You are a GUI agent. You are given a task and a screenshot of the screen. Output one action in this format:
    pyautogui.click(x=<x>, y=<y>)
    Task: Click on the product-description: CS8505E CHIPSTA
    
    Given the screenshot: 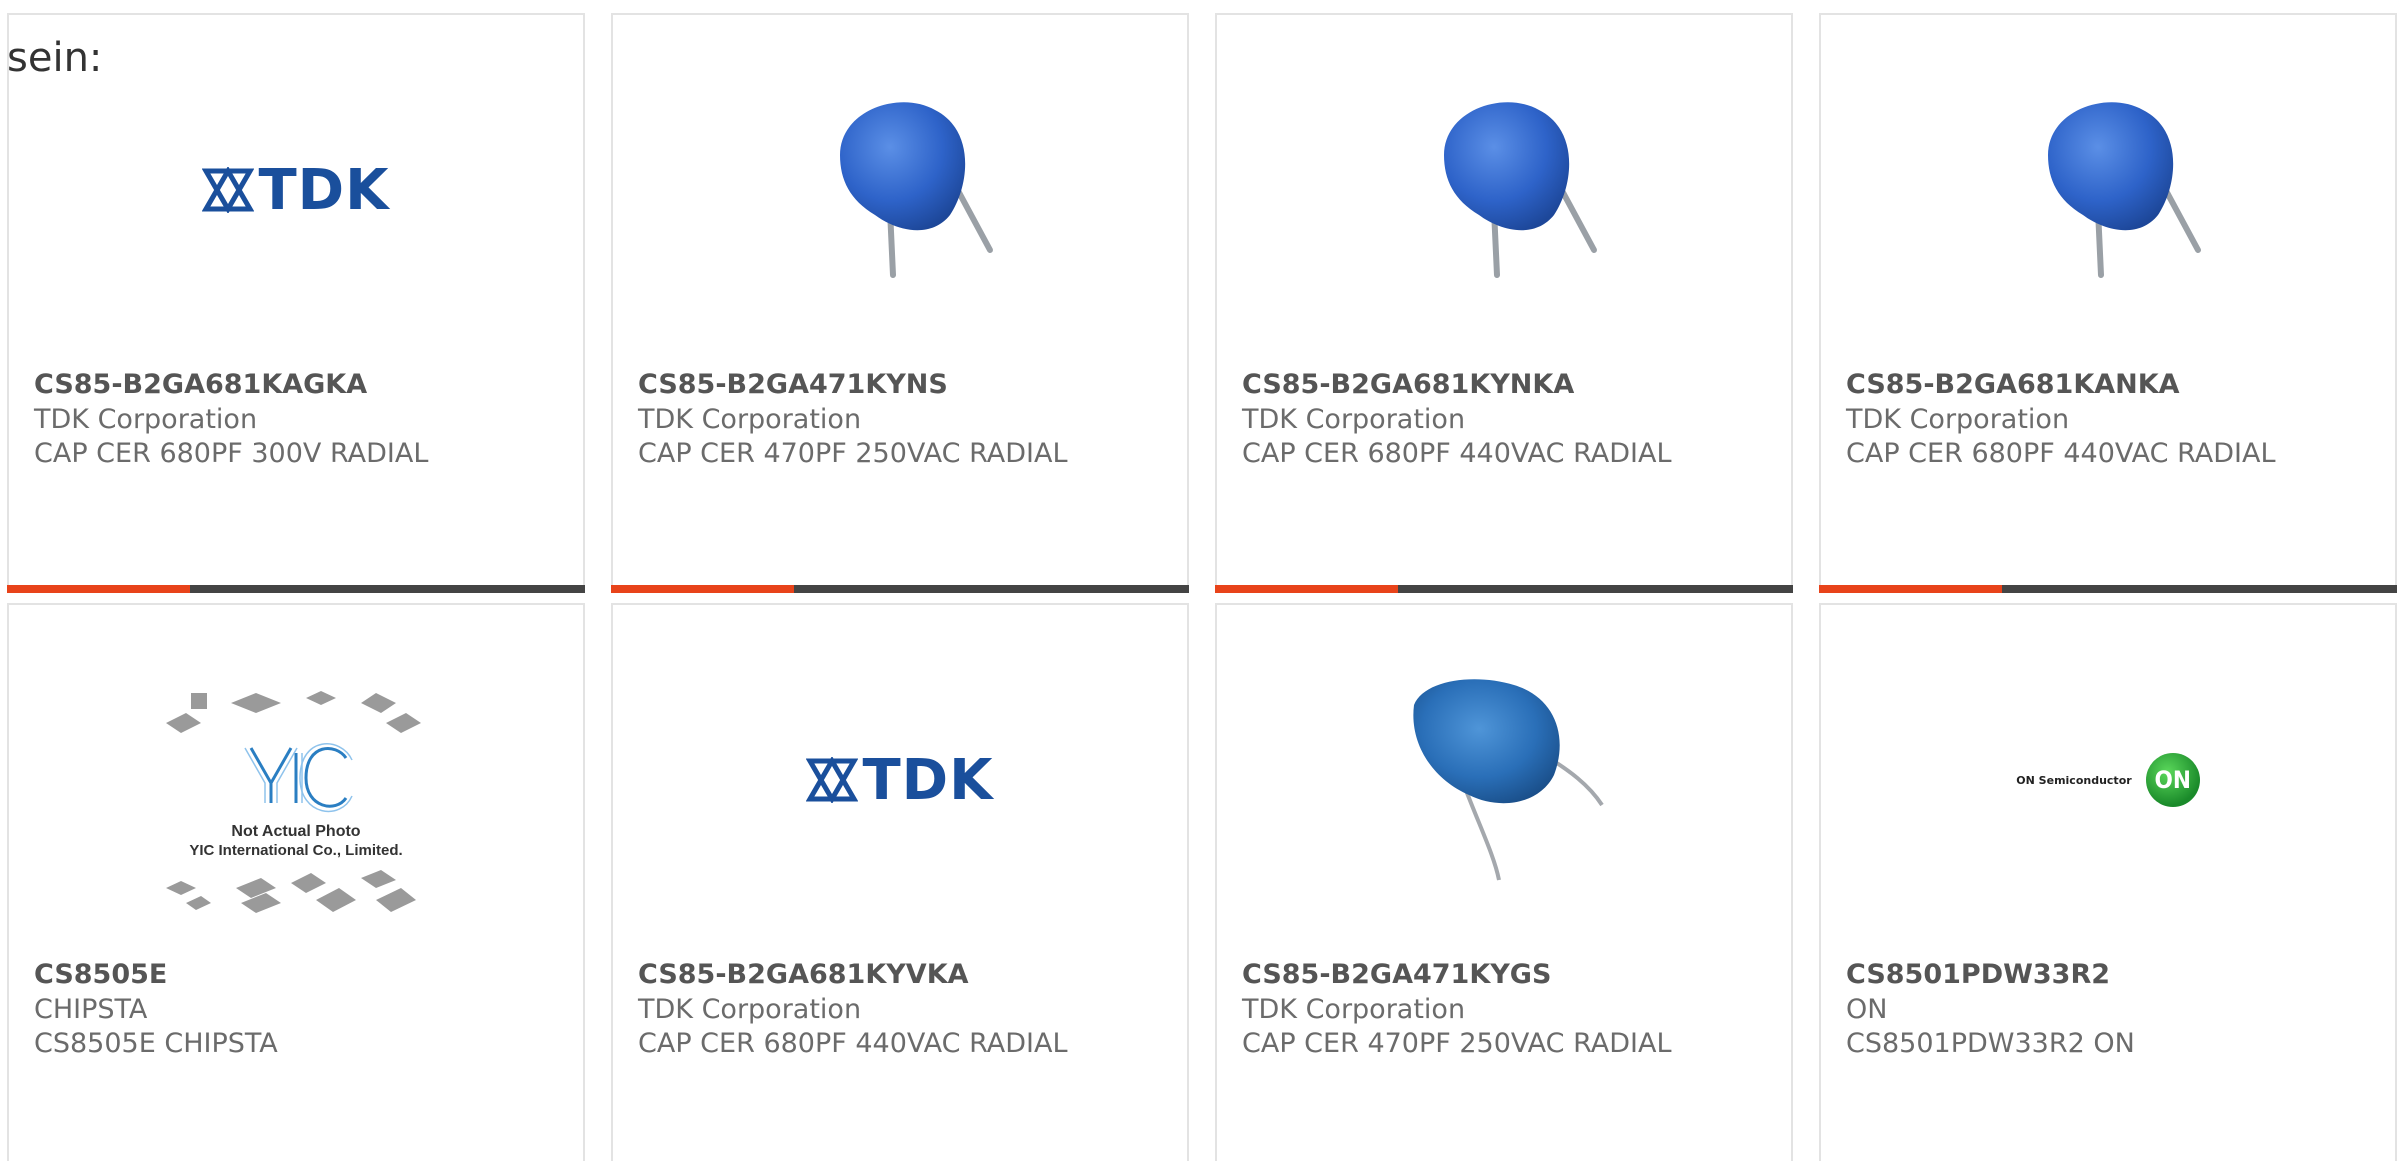 What is the action you would take?
    pyautogui.click(x=156, y=1043)
    